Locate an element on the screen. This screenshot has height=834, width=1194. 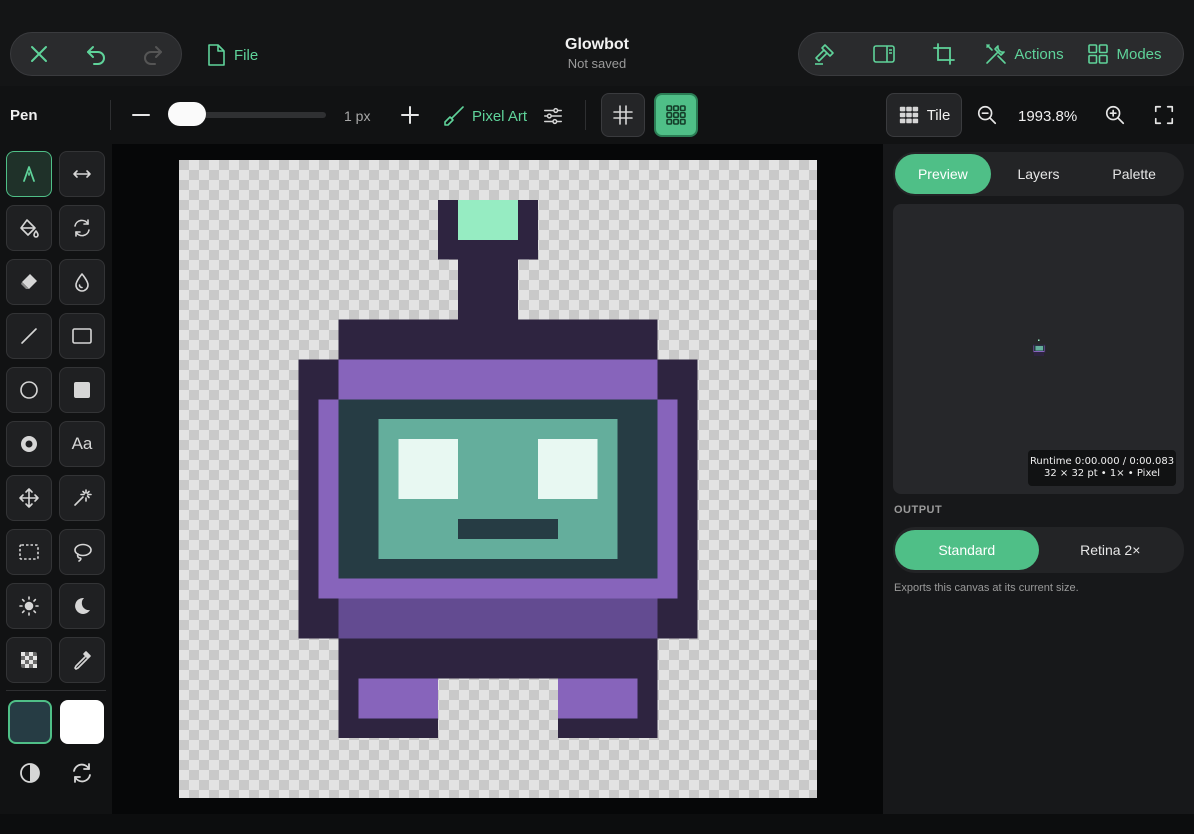
lighten-tool is located at coordinates (29, 606).